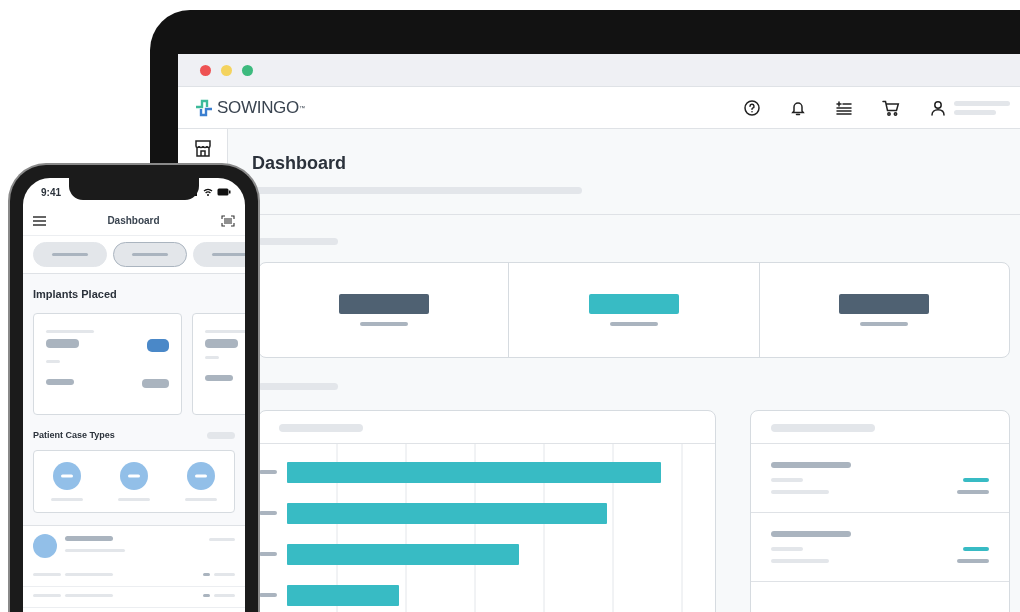 This screenshot has height=612, width=1020. I want to click on avatar-icon, so click(45, 546).